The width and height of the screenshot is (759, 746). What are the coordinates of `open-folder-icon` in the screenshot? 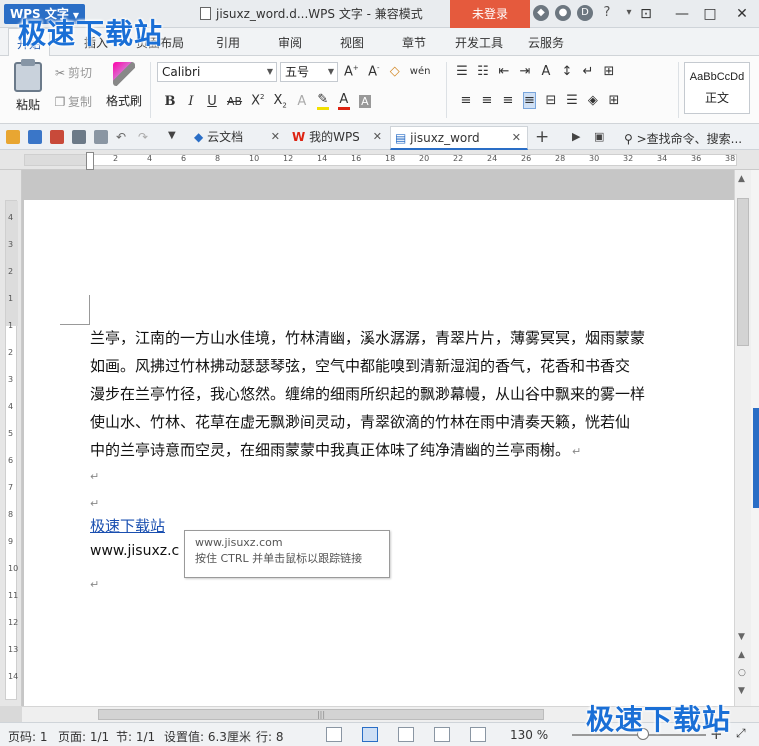 It's located at (13, 137).